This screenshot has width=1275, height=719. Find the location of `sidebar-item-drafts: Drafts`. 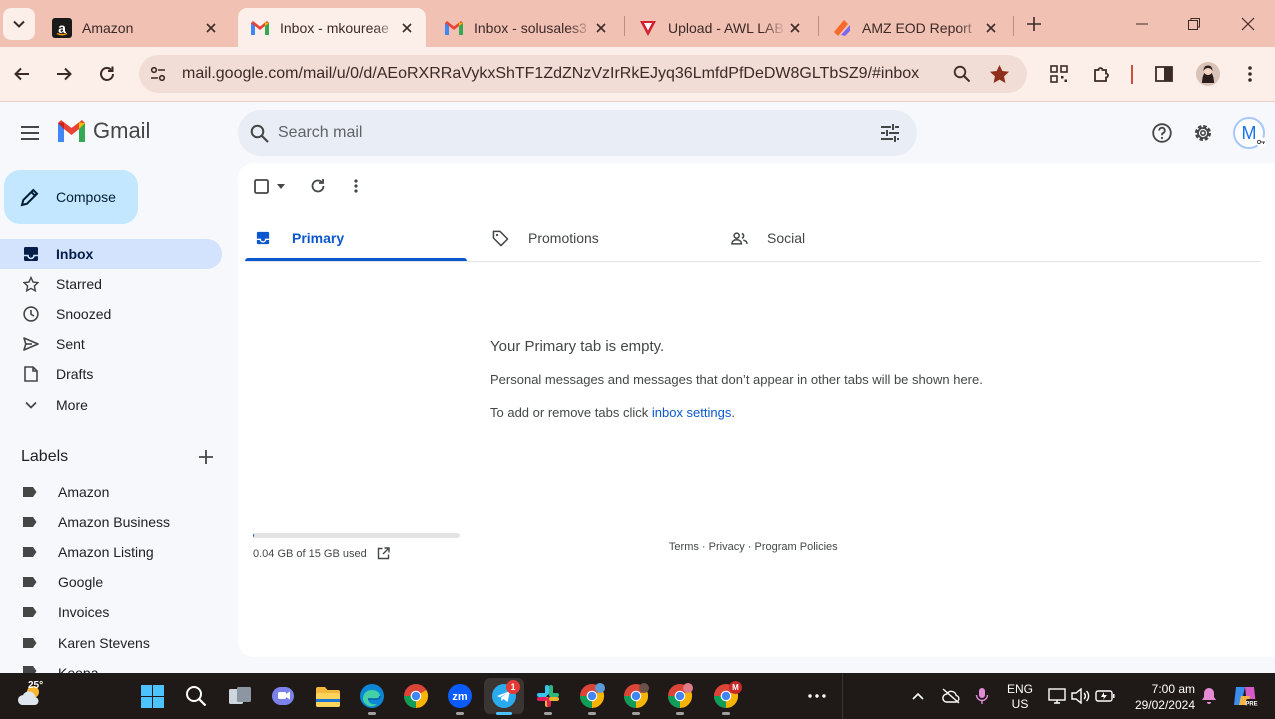

sidebar-item-drafts: Drafts is located at coordinates (111, 374).